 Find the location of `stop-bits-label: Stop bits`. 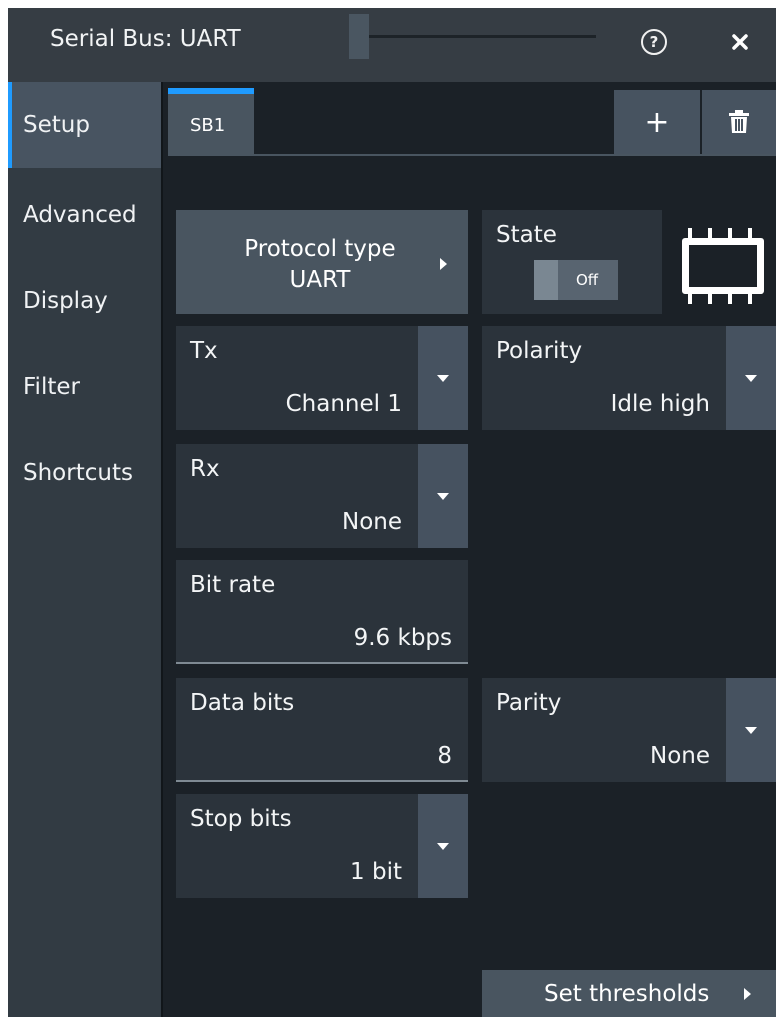

stop-bits-label: Stop bits is located at coordinates (241, 819).